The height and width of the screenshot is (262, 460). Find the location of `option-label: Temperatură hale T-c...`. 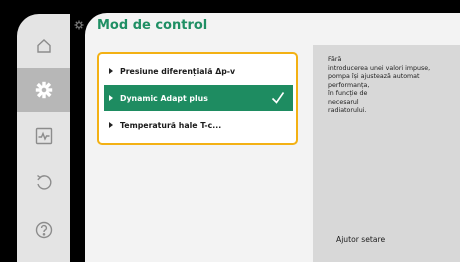

option-label: Temperatură hale T-c... is located at coordinates (171, 125).